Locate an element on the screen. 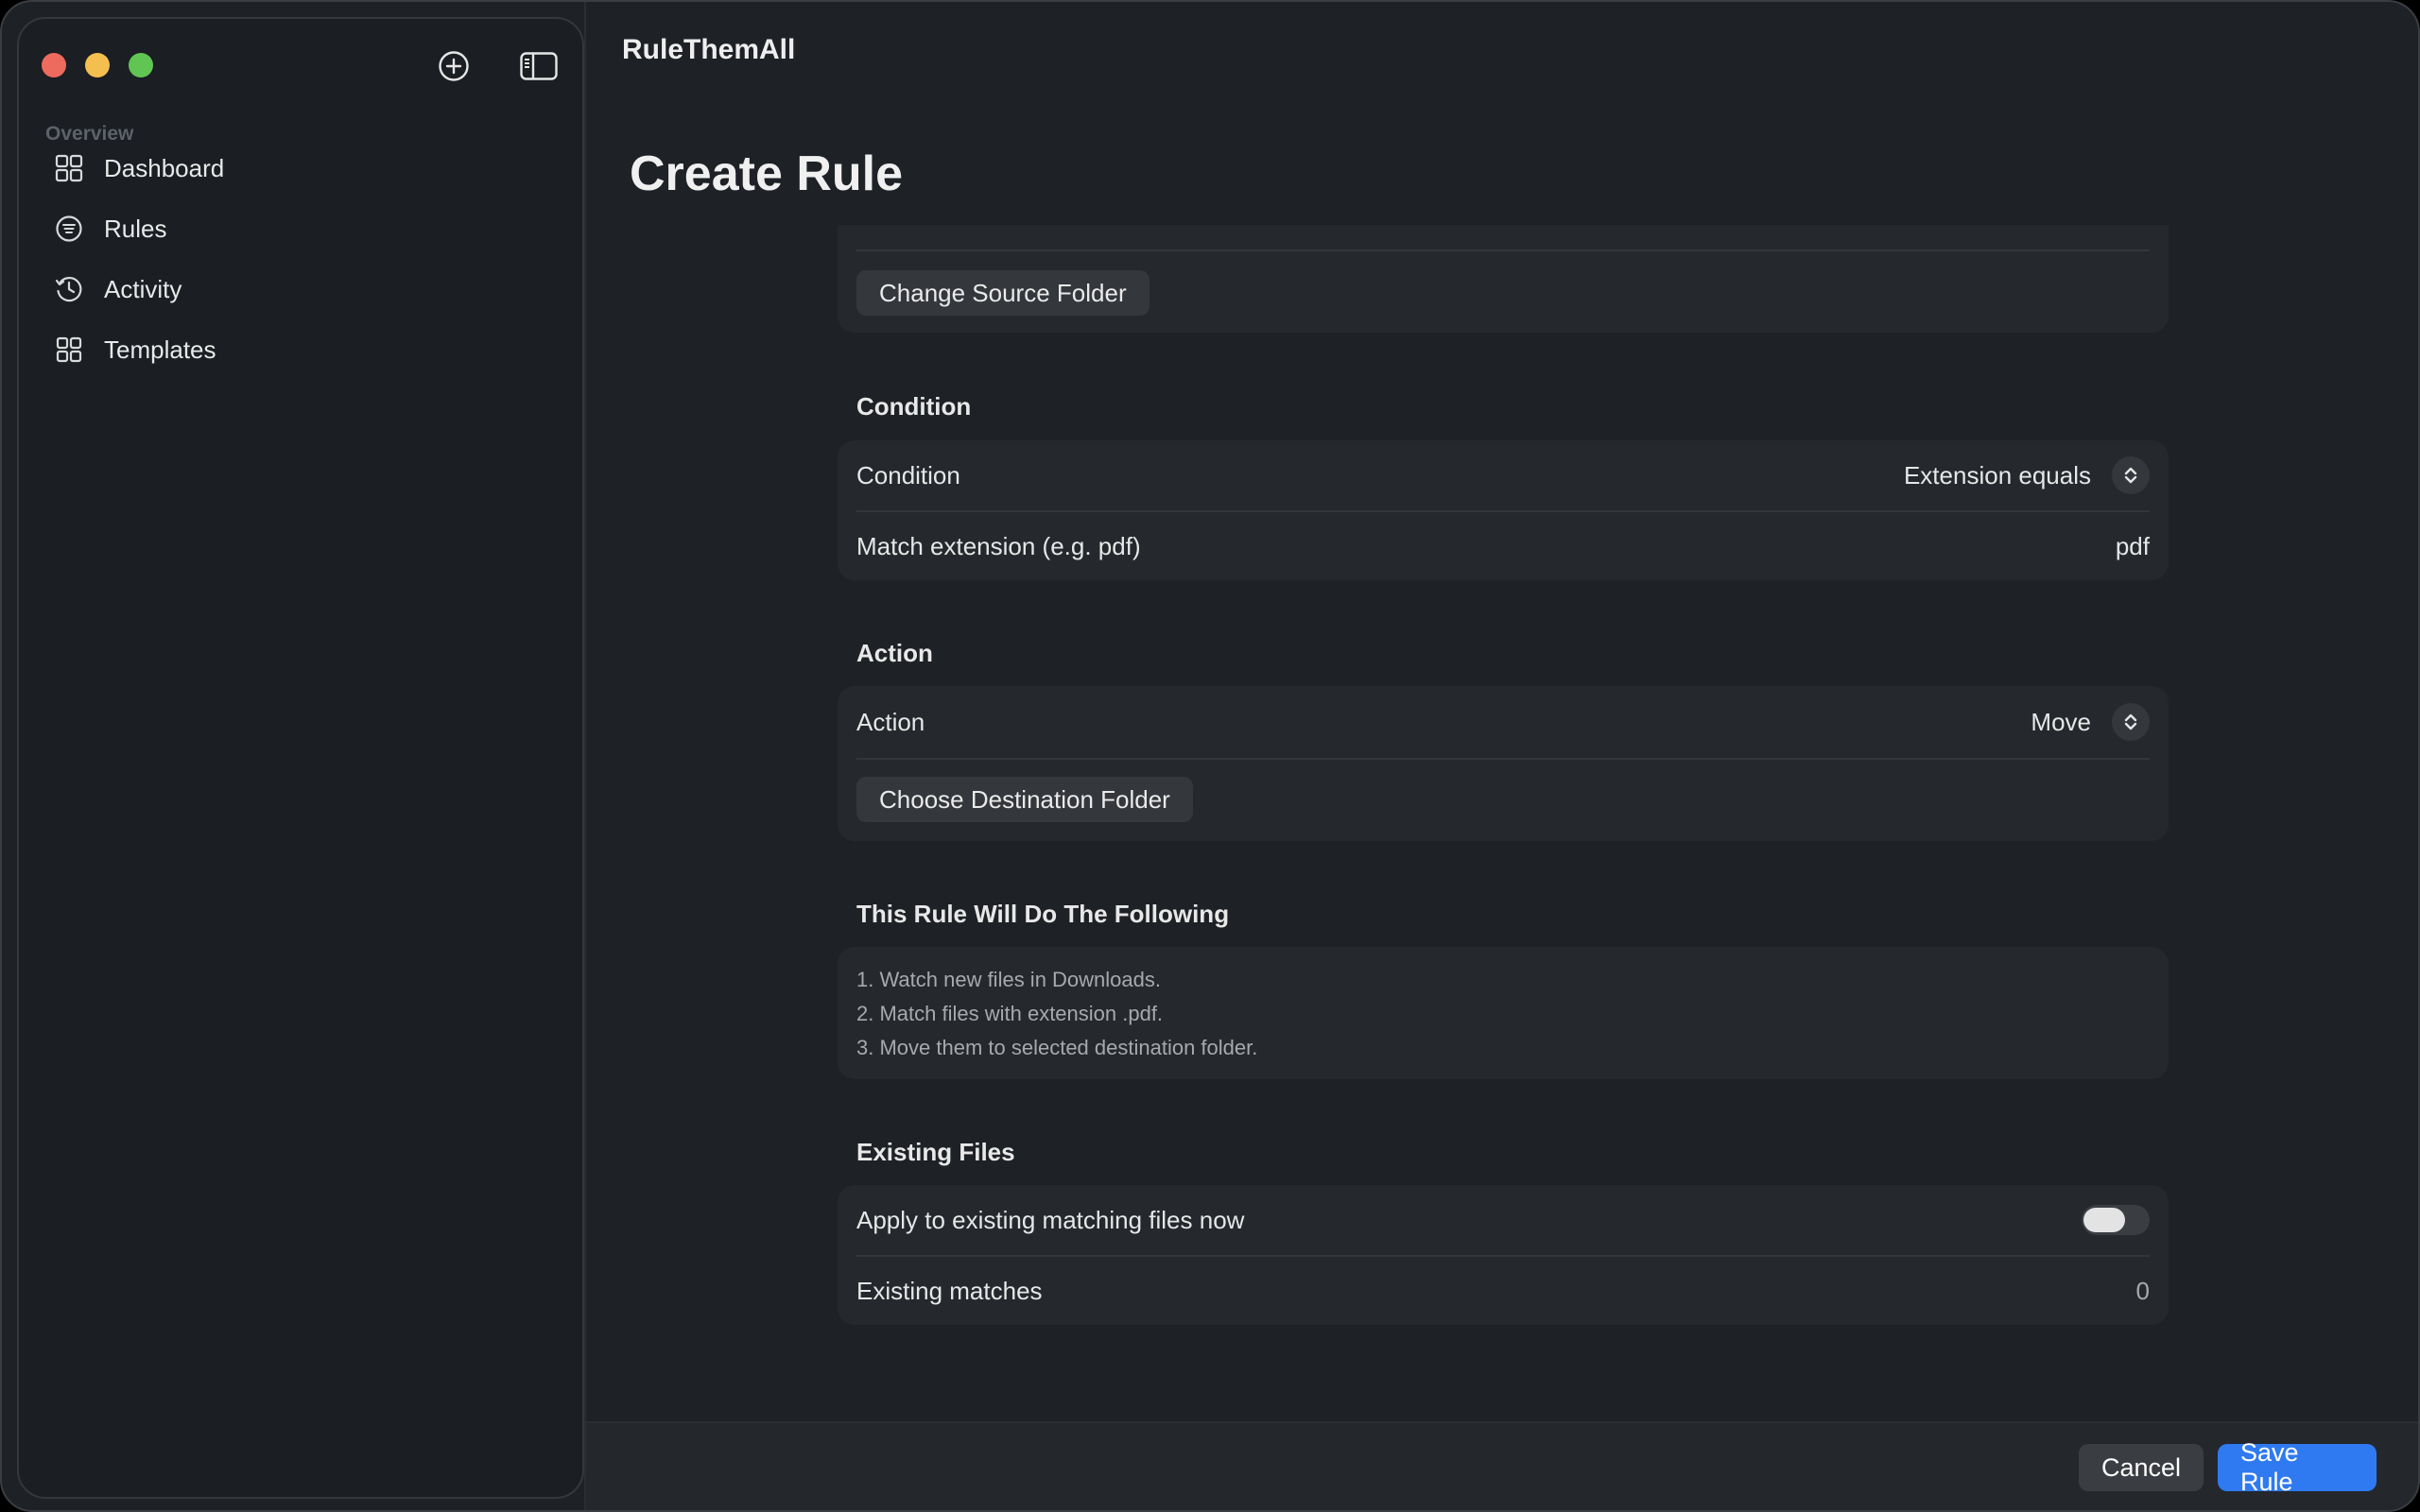 Image resolution: width=2420 pixels, height=1512 pixels. action-label: Action is located at coordinates (890, 721).